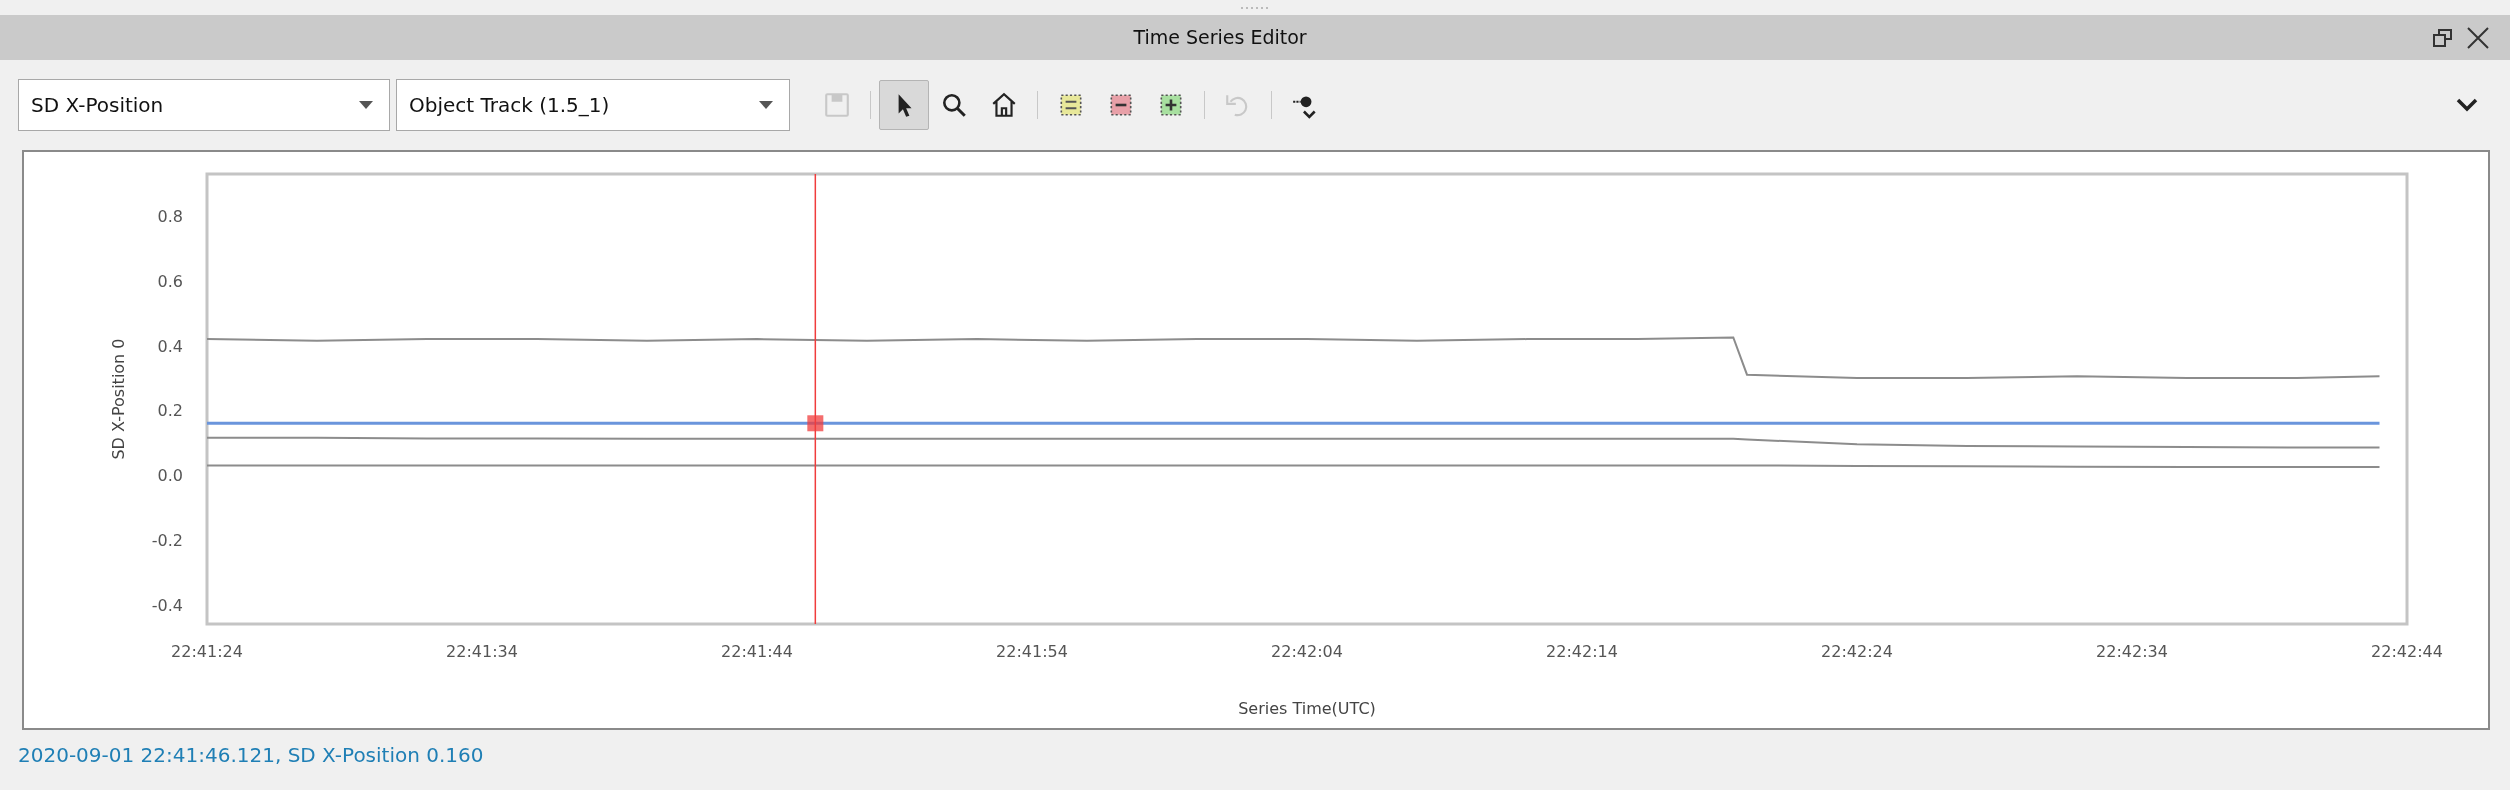 This screenshot has width=2510, height=790. I want to click on restore-icon, so click(2443, 37).